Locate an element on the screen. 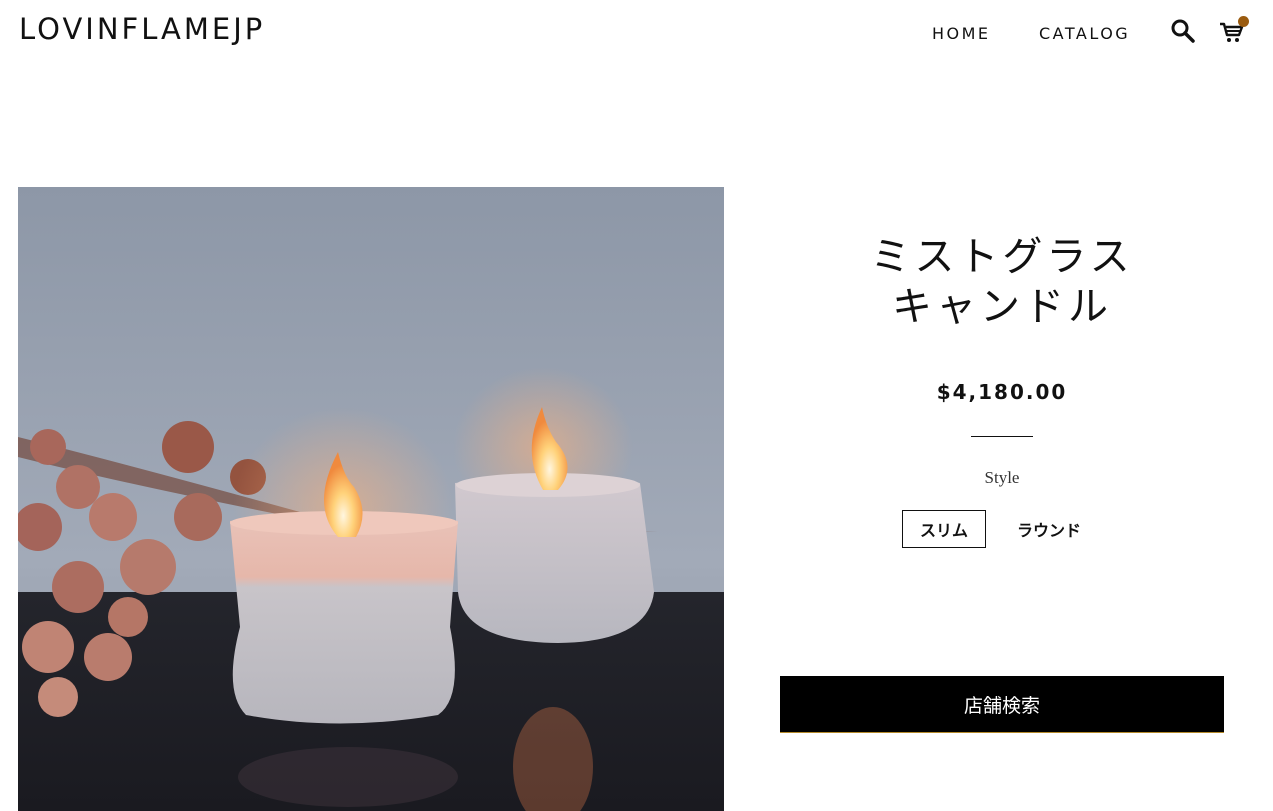  style-label: Style is located at coordinates (1002, 477).